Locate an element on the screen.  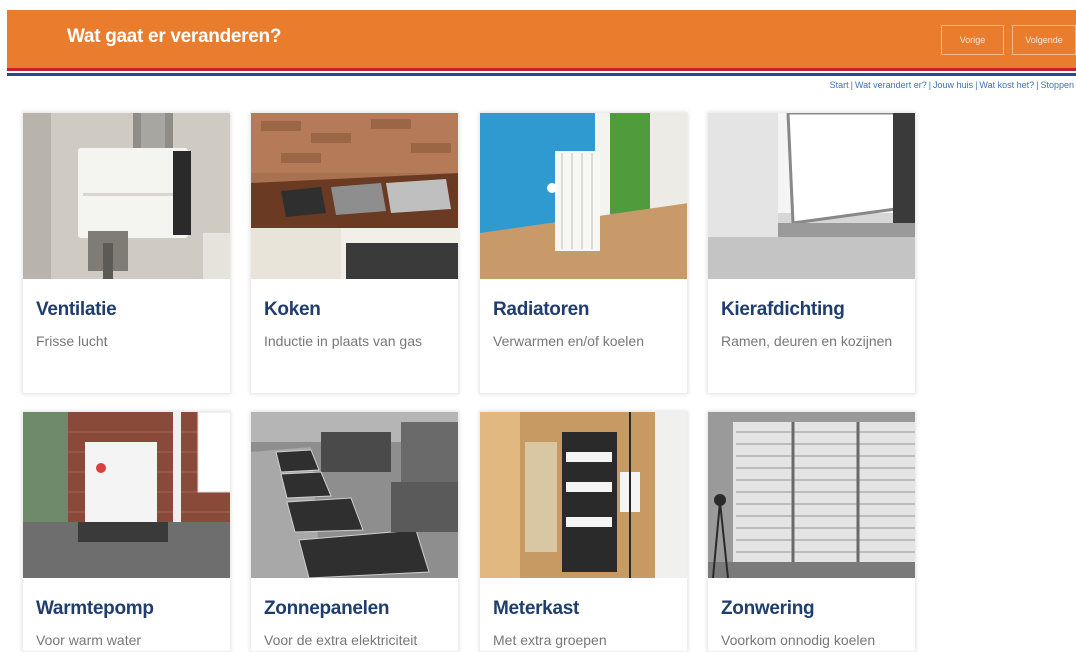
card-zonwering: Zonwering Voorkom onnodig koelen is located at coordinates (811, 531).